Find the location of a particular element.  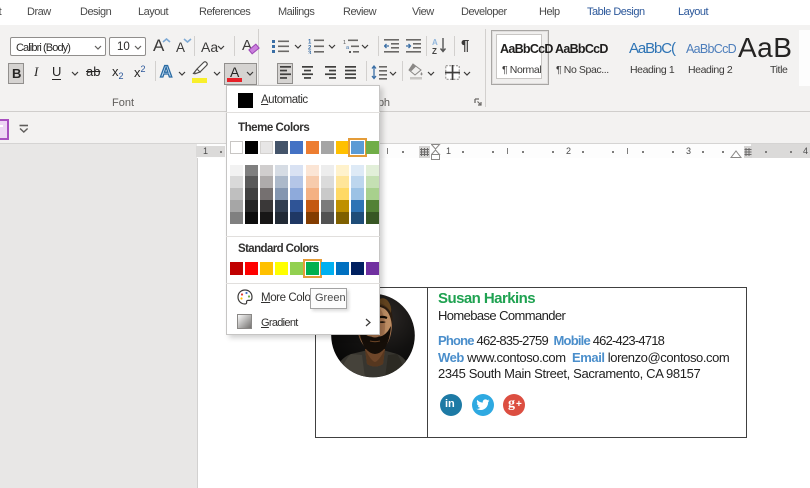

svg-text: a is located at coordinates (348, 48).